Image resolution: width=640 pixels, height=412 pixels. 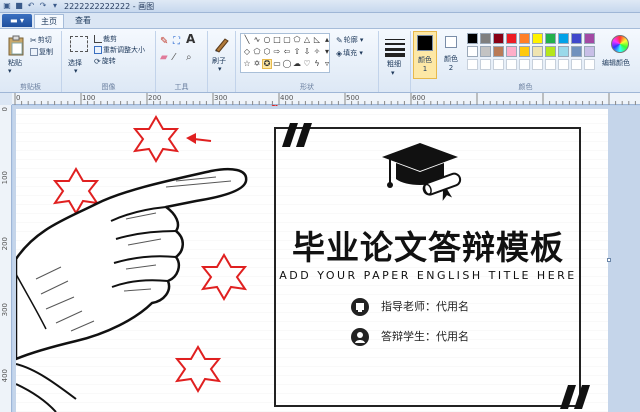 I want to click on left-arrow-shape-icon: ⇦, so click(x=287, y=52).